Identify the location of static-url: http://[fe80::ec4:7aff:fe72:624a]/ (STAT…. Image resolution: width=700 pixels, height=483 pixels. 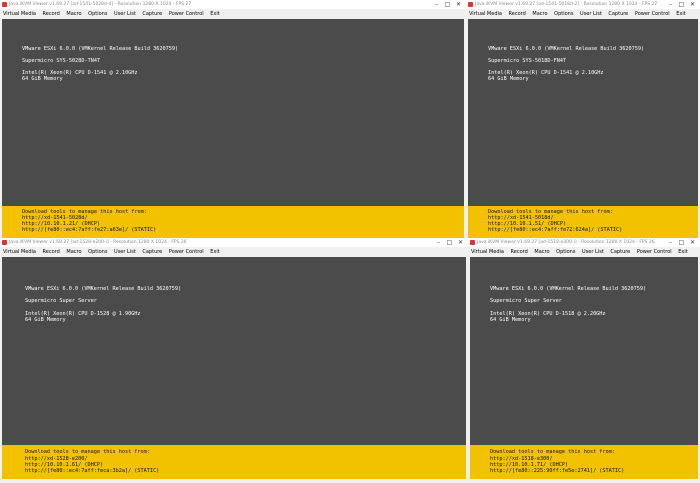
(555, 230).